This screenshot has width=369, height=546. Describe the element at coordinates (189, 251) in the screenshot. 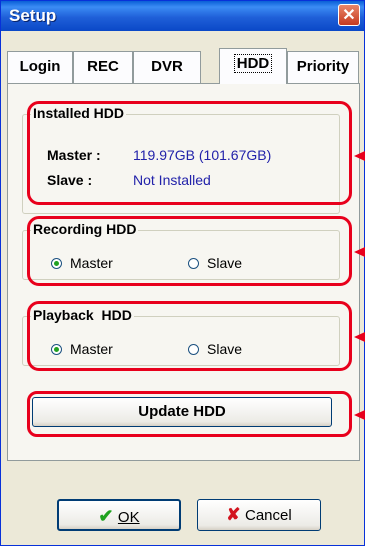

I see `highlight-recording` at that location.